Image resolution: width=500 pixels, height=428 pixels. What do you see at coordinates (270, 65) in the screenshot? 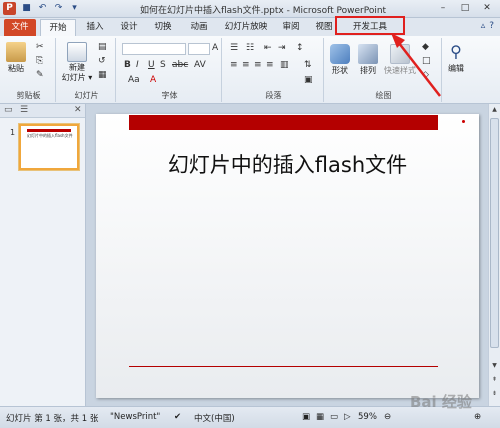
I see `justify-icon: ≡` at bounding box center [270, 65].